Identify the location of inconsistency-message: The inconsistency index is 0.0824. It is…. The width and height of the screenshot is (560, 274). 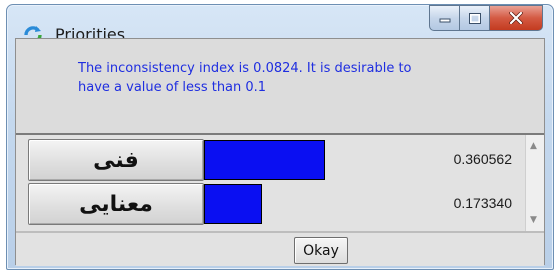
(245, 78).